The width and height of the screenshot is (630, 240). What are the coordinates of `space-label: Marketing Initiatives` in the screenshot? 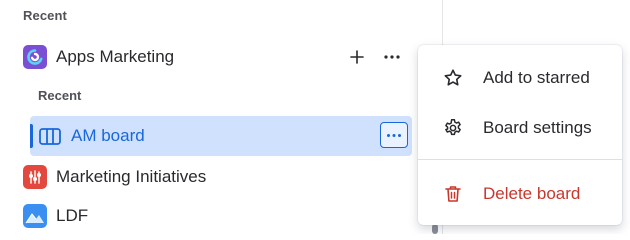 It's located at (131, 176).